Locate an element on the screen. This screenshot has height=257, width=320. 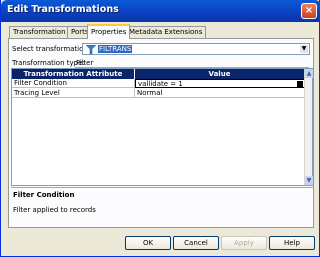
transformation-type-label: Transformation type: is located at coordinates (48, 63).